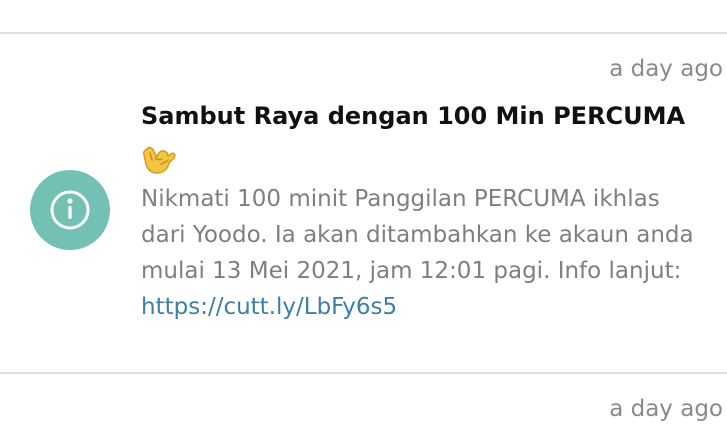 The height and width of the screenshot is (443, 727). Describe the element at coordinates (70, 210) in the screenshot. I see `info-icon` at that location.